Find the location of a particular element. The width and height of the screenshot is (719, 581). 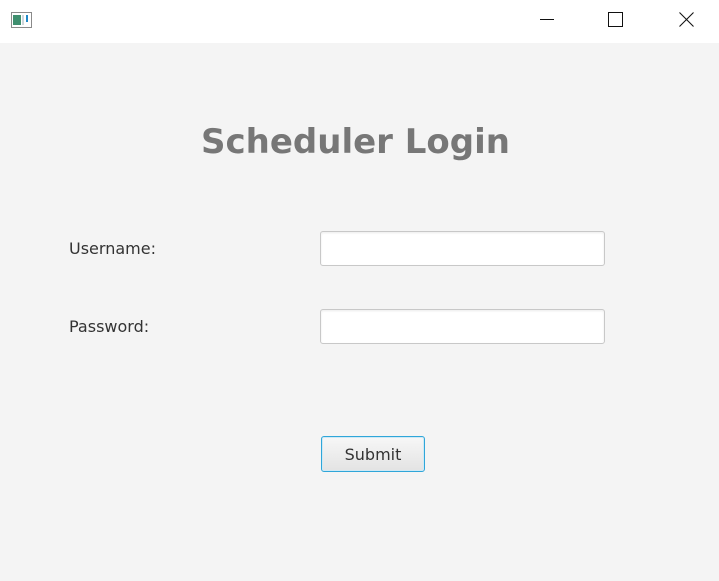

page-title: Scheduler Login is located at coordinates (355, 142).